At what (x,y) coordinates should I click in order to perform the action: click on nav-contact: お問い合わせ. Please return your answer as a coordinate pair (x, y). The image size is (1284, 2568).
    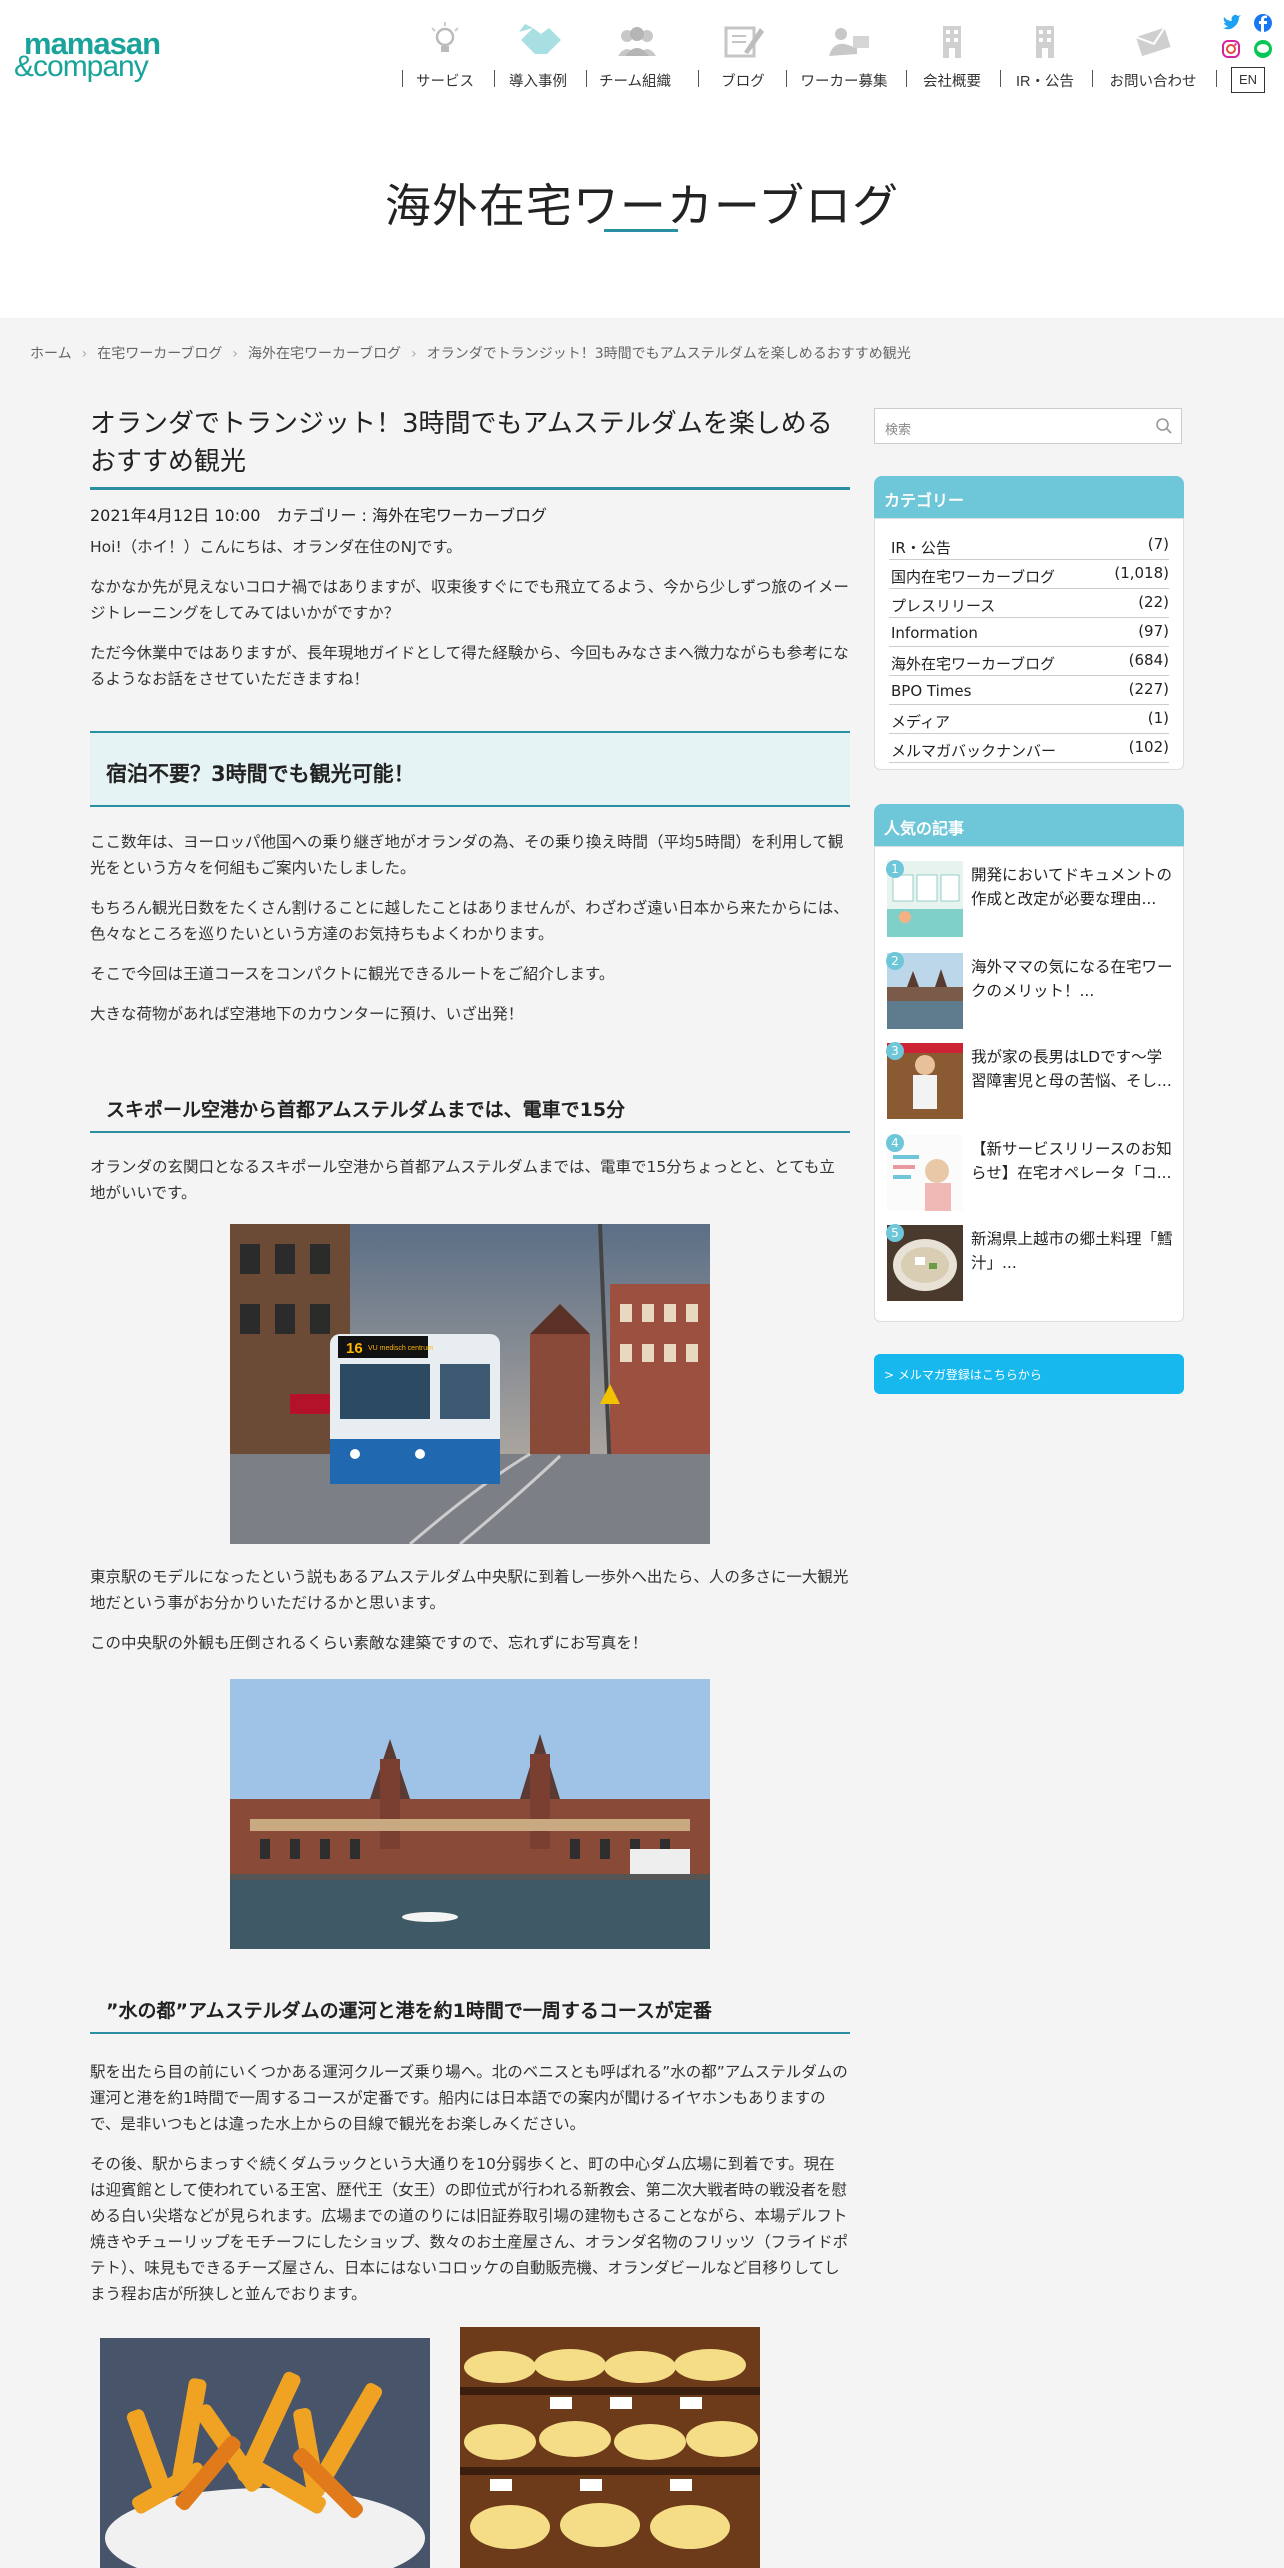
    Looking at the image, I should click on (1153, 56).